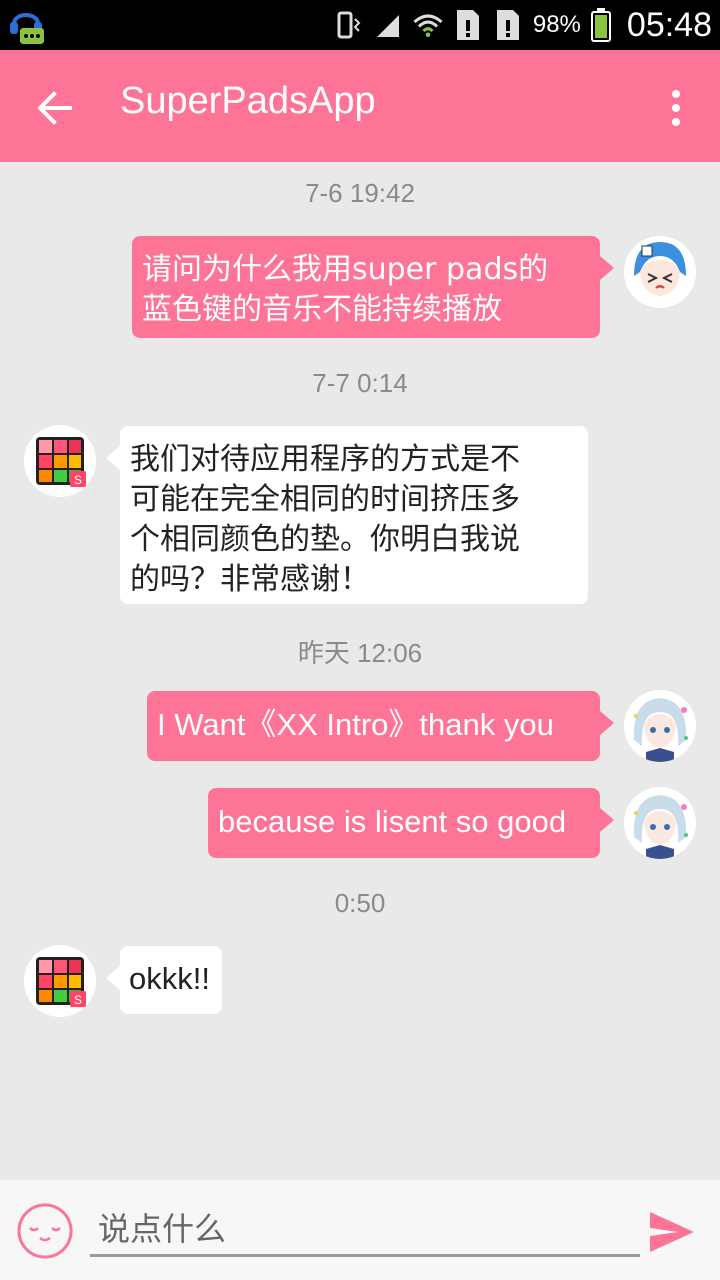 The height and width of the screenshot is (1280, 720). What do you see at coordinates (248, 101) in the screenshot?
I see `page-title: SuperPadsApp` at bounding box center [248, 101].